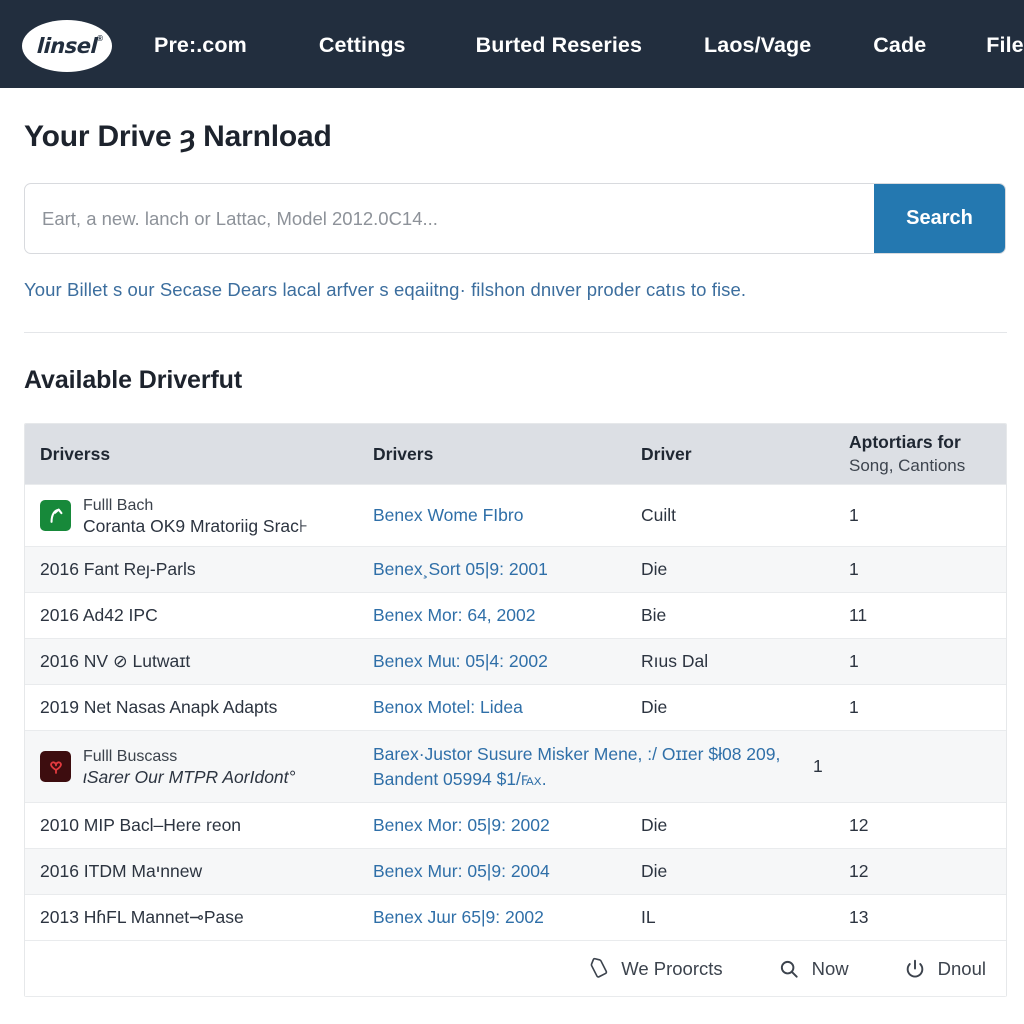  I want to click on cell-driver-type: Rıus Dal, so click(675, 661).